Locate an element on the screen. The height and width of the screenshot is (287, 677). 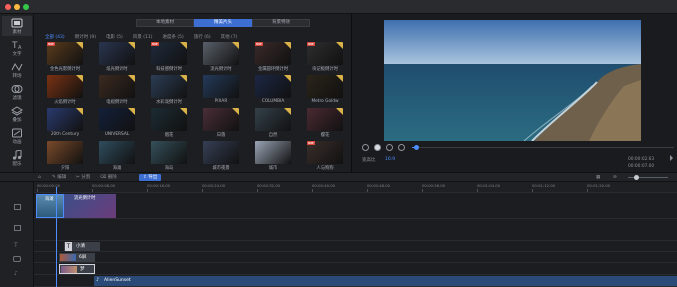
aspect-ratio-select: 16:9 is located at coordinates (390, 159).